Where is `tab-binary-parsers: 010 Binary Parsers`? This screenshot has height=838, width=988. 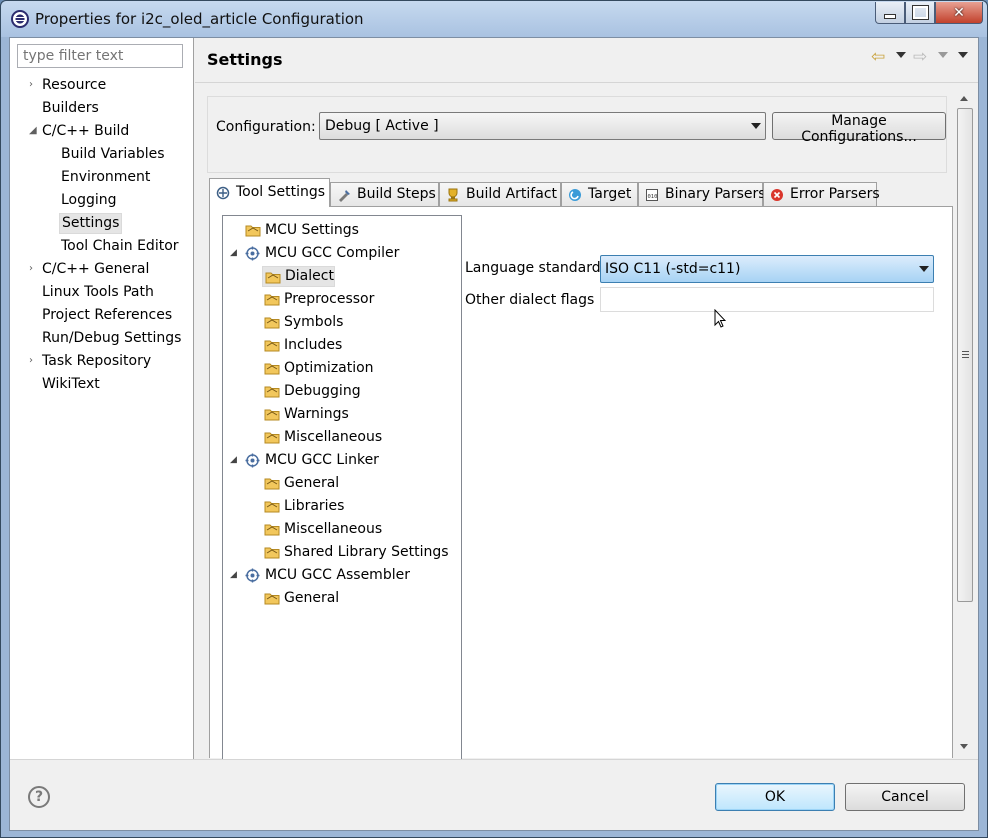
tab-binary-parsers: 010 Binary Parsers is located at coordinates (702, 194).